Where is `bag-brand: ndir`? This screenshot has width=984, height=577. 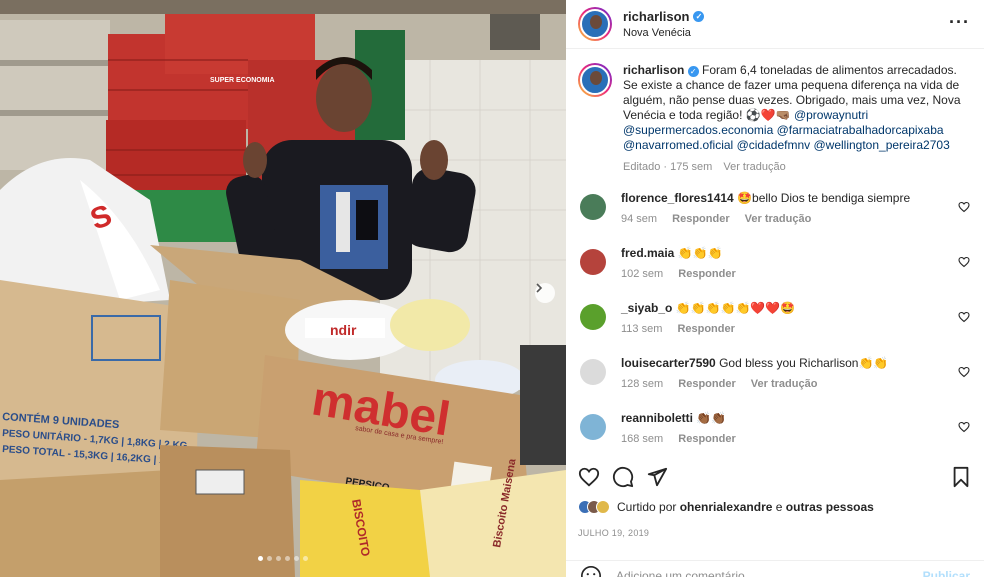
bag-brand: ndir is located at coordinates (343, 330).